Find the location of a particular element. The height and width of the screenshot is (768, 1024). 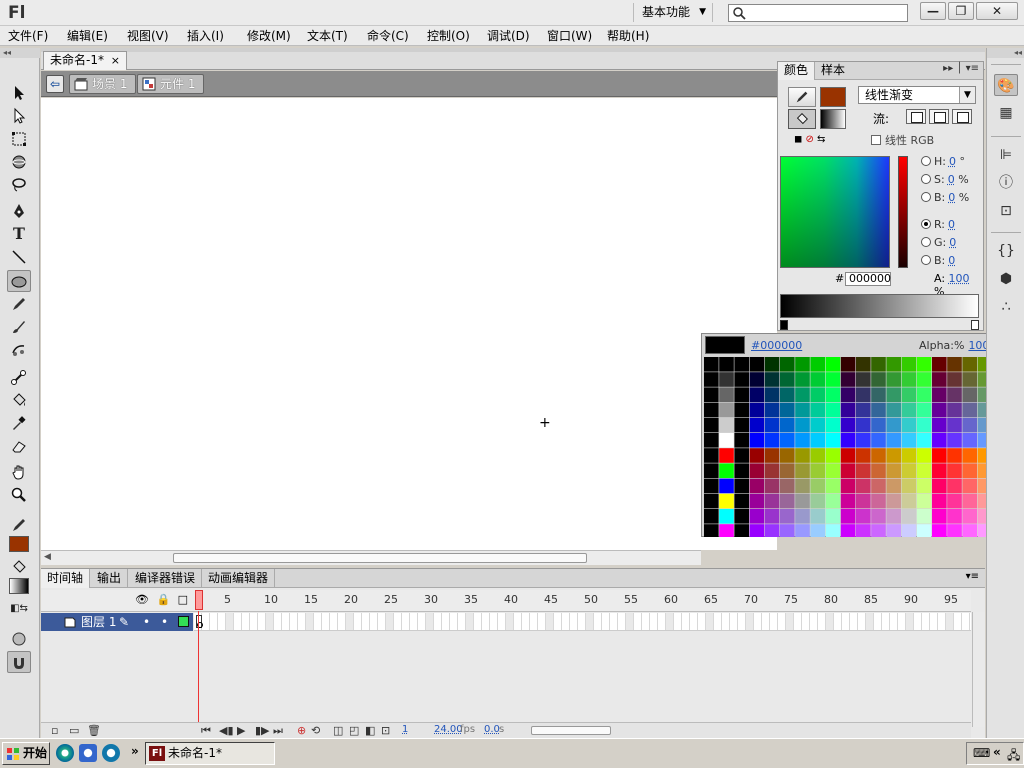

step-forward-icon: ▮▶ is located at coordinates (262, 730).